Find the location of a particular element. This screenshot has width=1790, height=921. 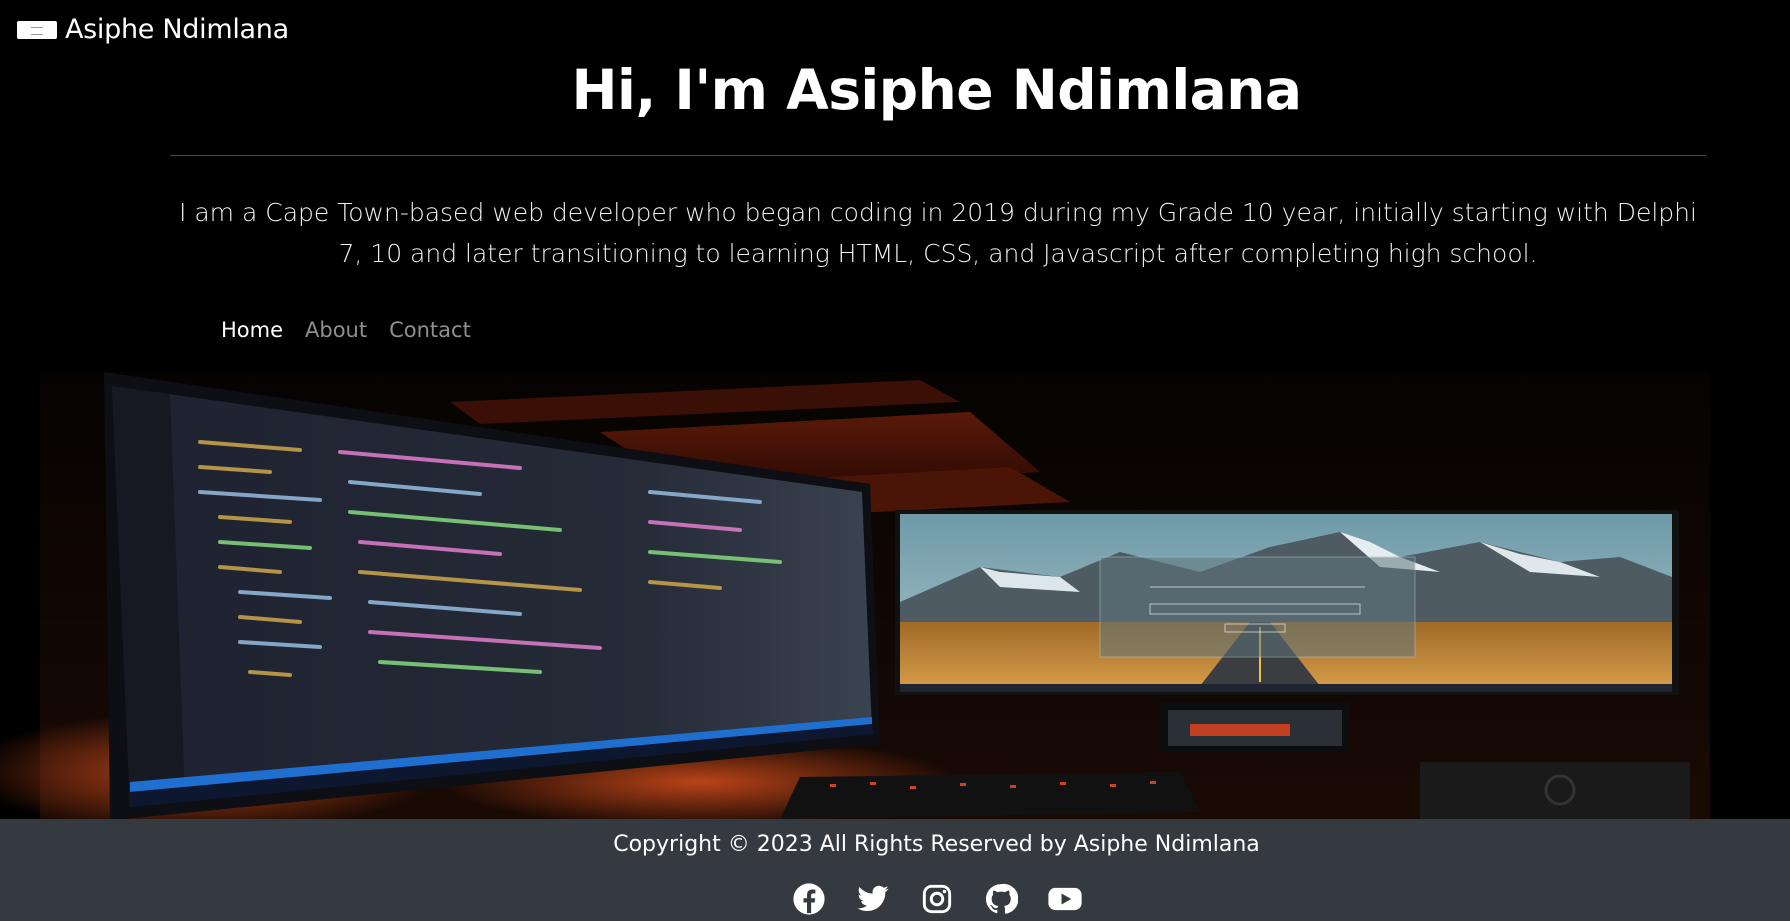

laptop-logo-icon is located at coordinates (37, 29).